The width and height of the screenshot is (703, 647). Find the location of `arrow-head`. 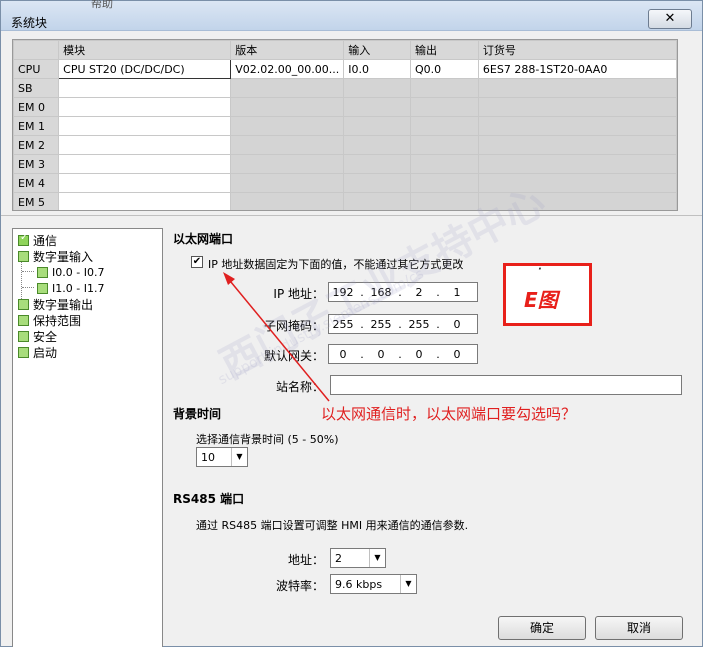

arrow-head is located at coordinates (229, 278).